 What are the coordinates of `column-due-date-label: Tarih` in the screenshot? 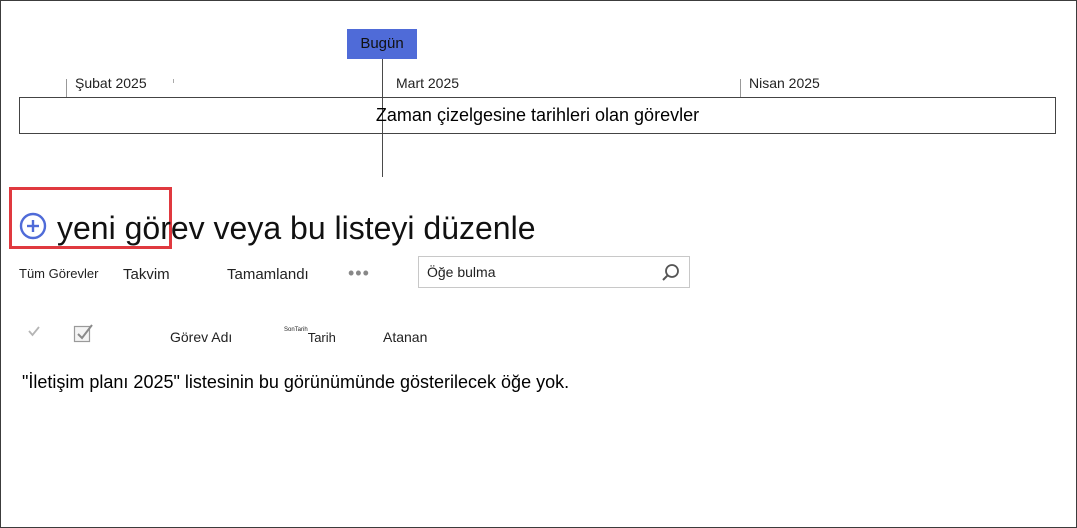 It's located at (321, 337).